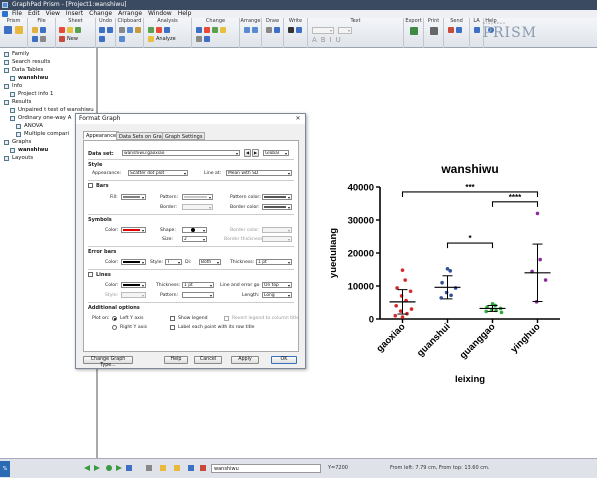  What do you see at coordinates (197, 207) in the screenshot?
I see `border-select` at bounding box center [197, 207].